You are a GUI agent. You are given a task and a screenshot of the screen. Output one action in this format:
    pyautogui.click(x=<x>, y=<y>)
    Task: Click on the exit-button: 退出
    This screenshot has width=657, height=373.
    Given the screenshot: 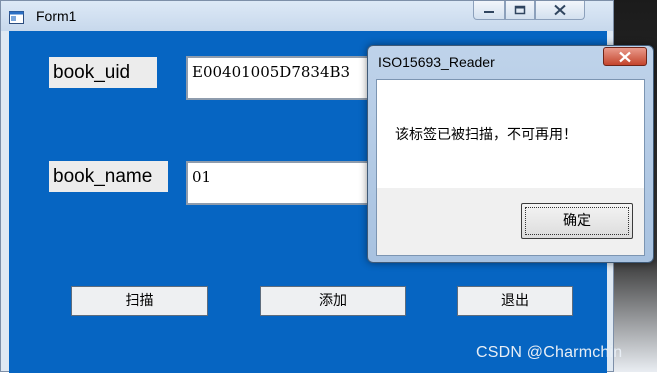 What is the action you would take?
    pyautogui.click(x=515, y=301)
    